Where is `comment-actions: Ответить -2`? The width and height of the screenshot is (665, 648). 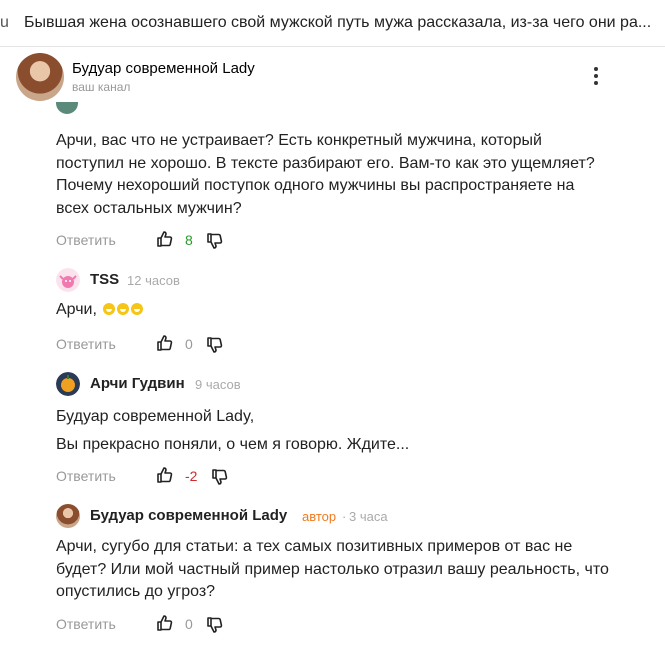 comment-actions: Ответить -2 is located at coordinates (206, 477).